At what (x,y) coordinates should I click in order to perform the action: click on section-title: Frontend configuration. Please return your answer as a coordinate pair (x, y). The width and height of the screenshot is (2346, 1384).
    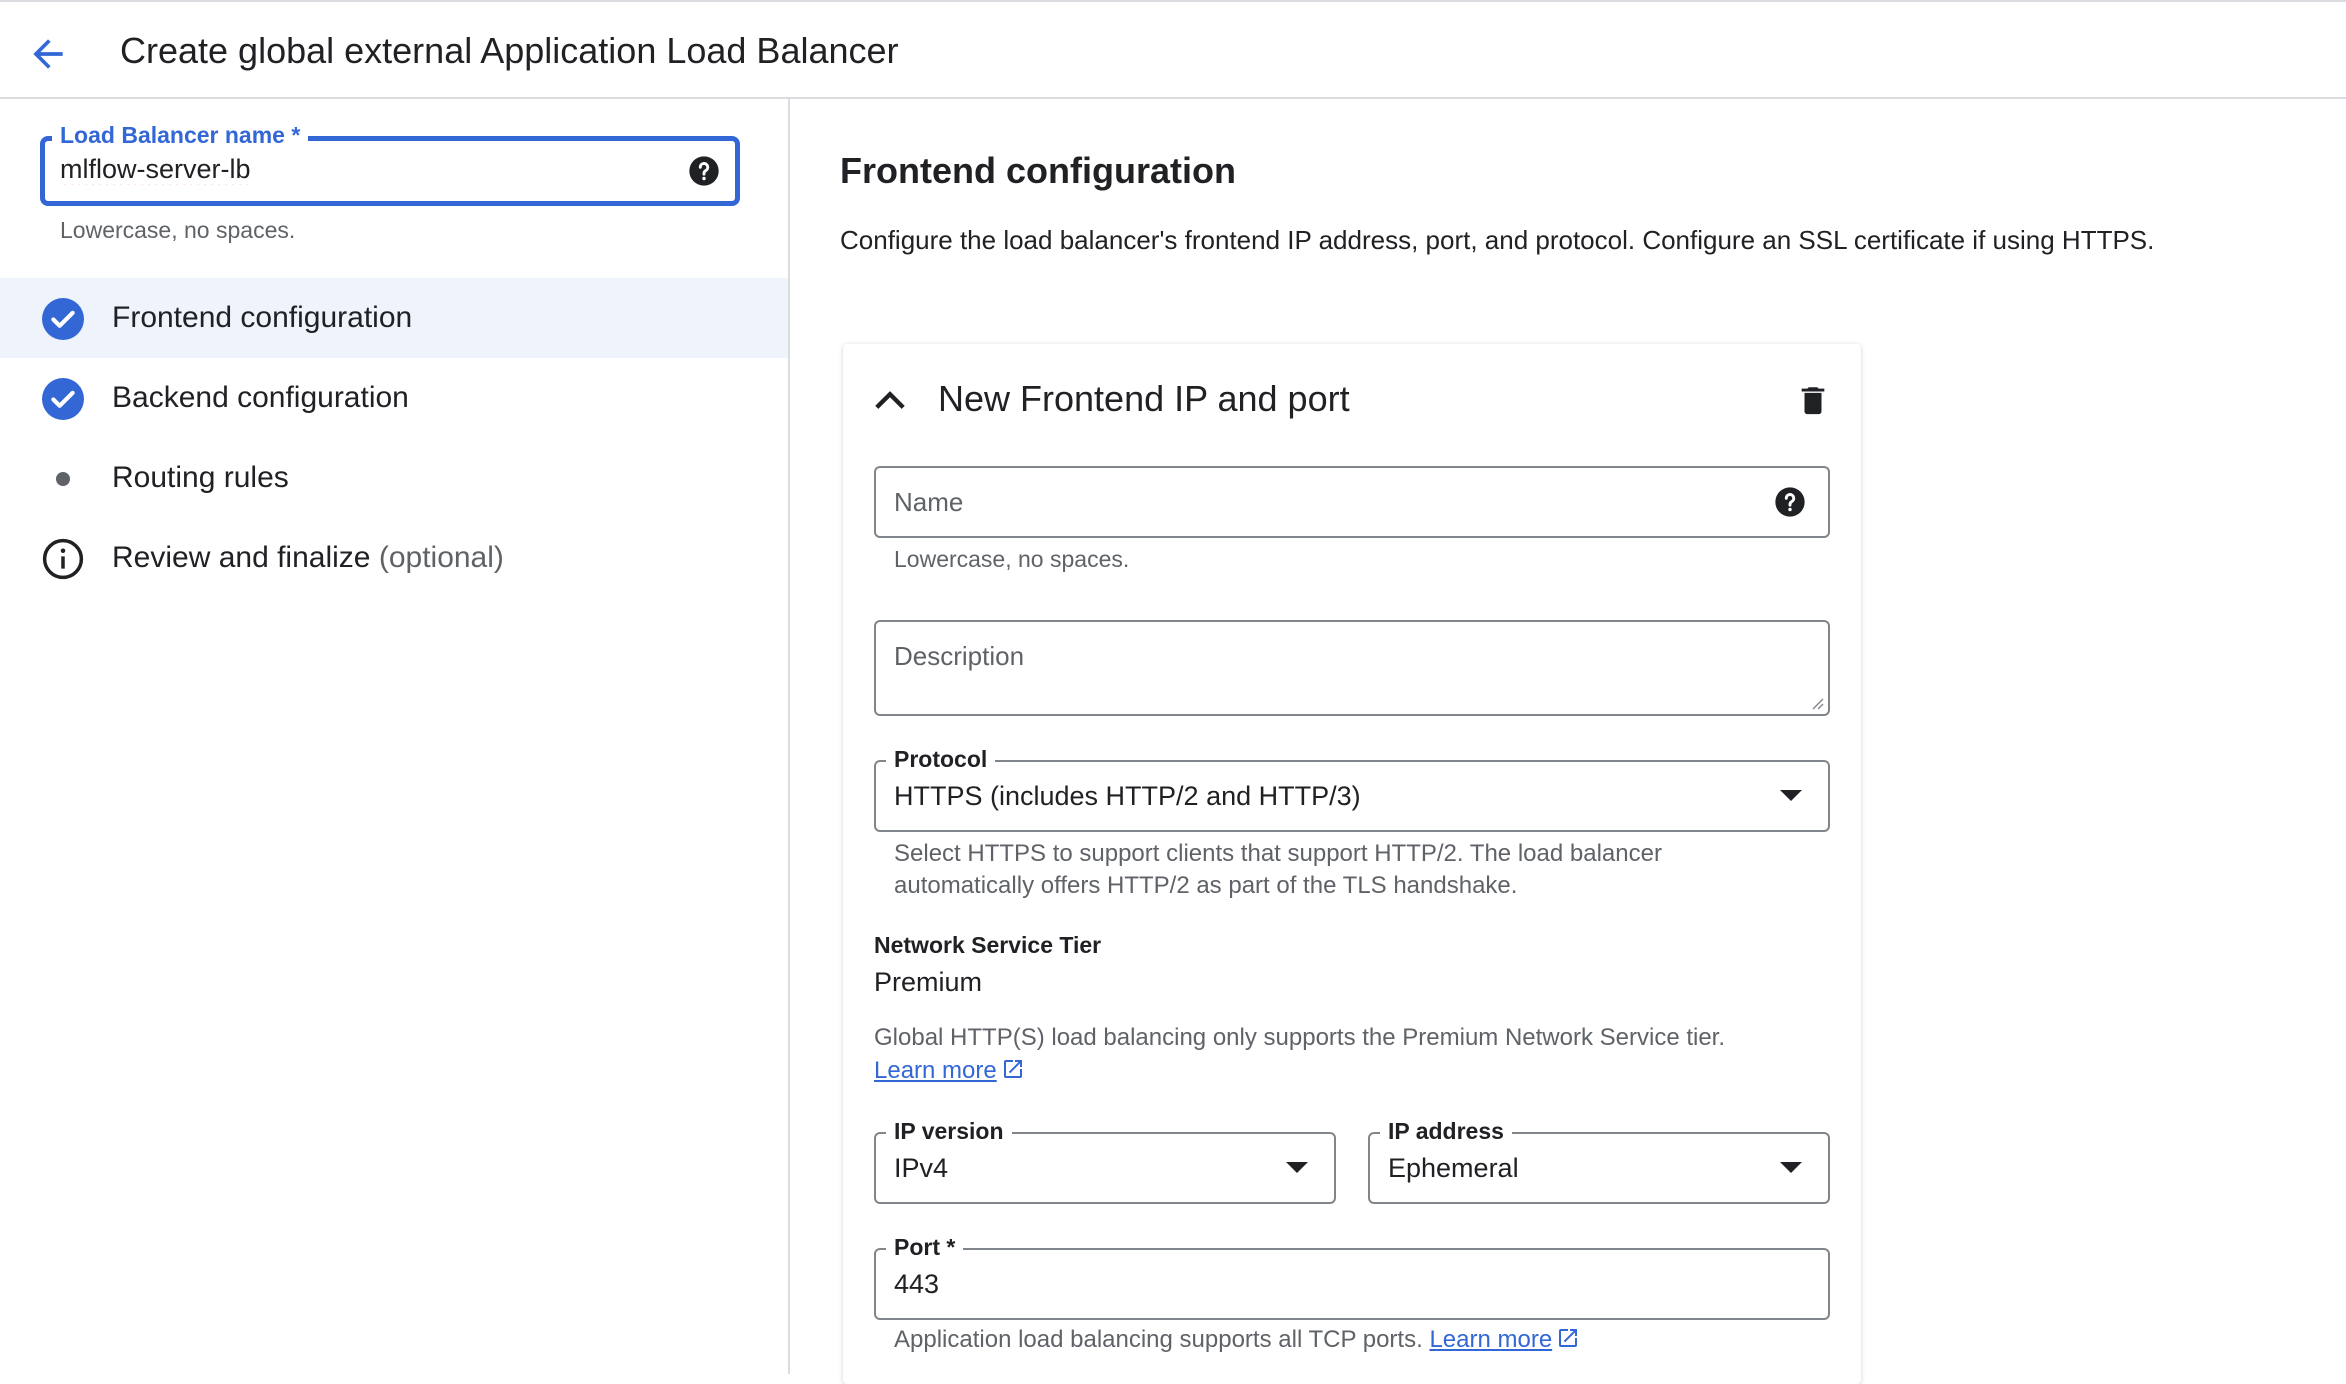
    Looking at the image, I should click on (1038, 170).